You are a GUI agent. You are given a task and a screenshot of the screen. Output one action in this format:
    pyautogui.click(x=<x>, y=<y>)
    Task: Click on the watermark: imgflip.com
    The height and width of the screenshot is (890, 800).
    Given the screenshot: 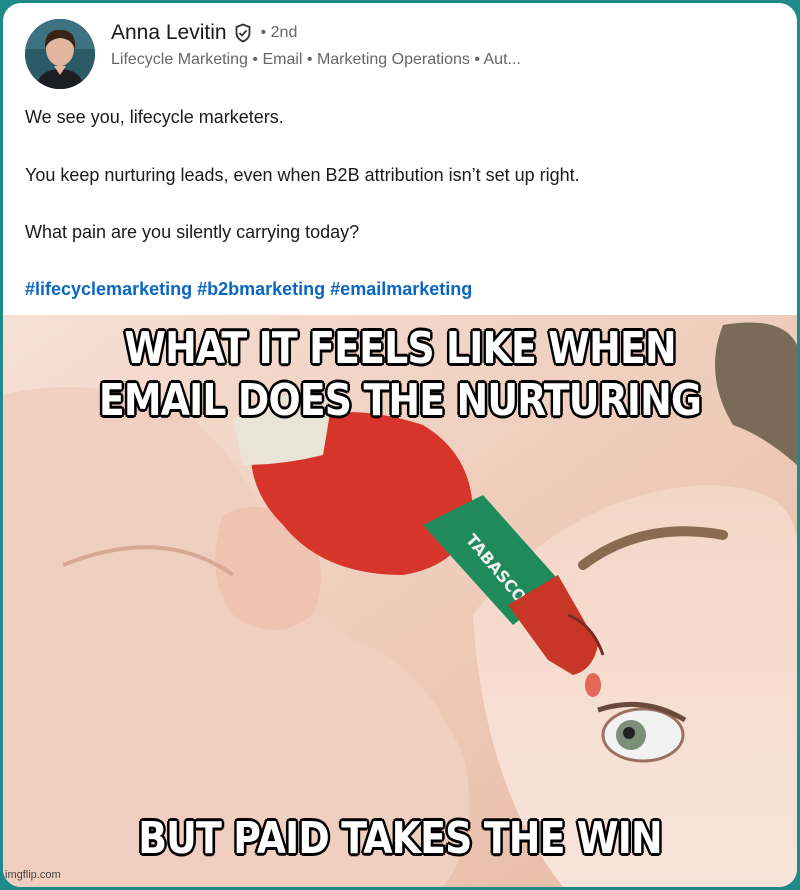 What is the action you would take?
    pyautogui.click(x=33, y=875)
    